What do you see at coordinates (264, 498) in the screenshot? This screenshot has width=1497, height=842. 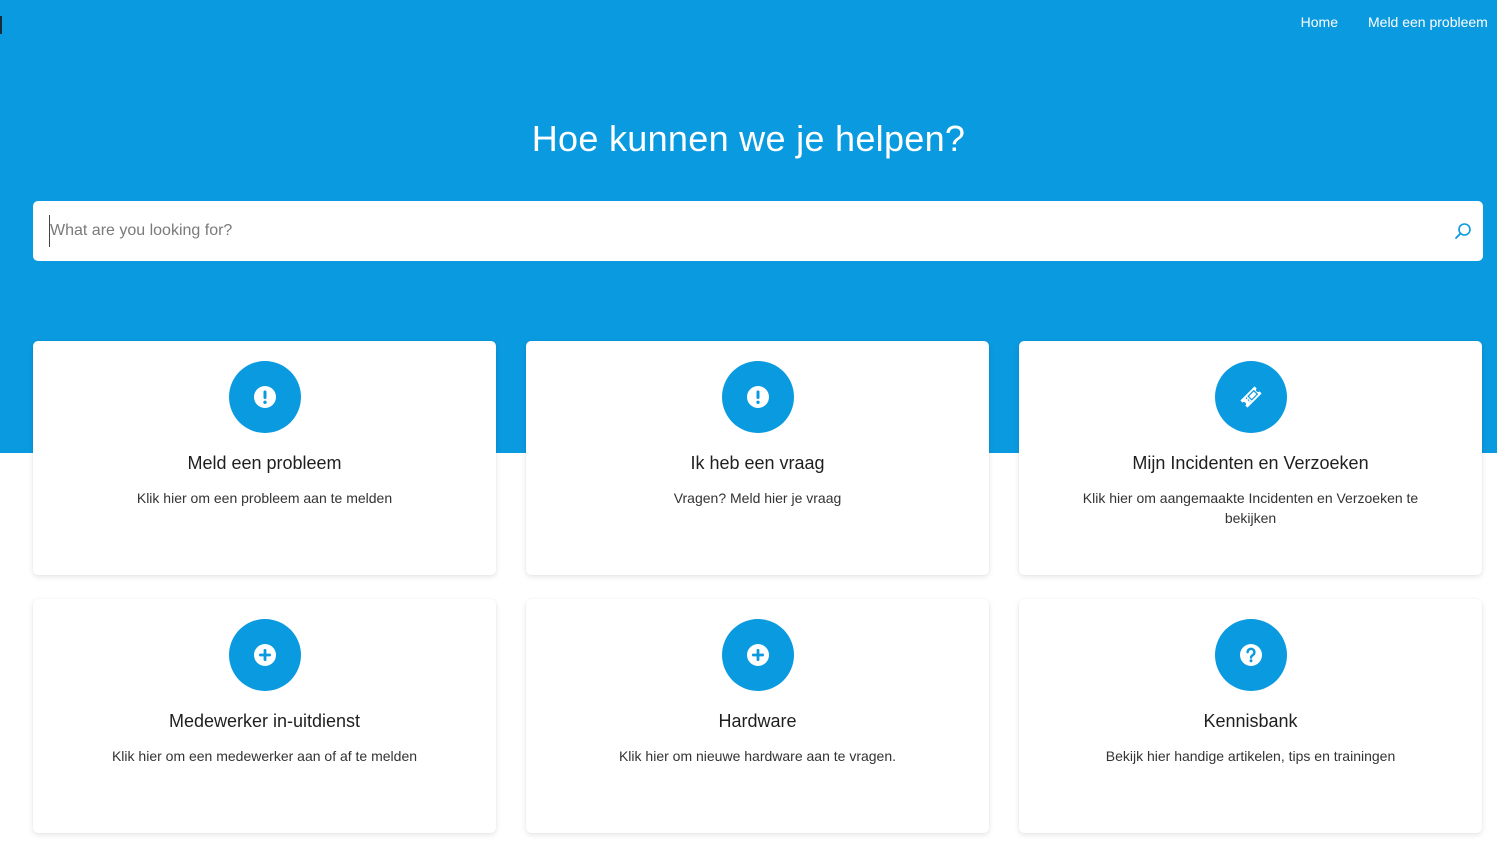 I see `card-description: Klik hier om een probleem aan te melden` at bounding box center [264, 498].